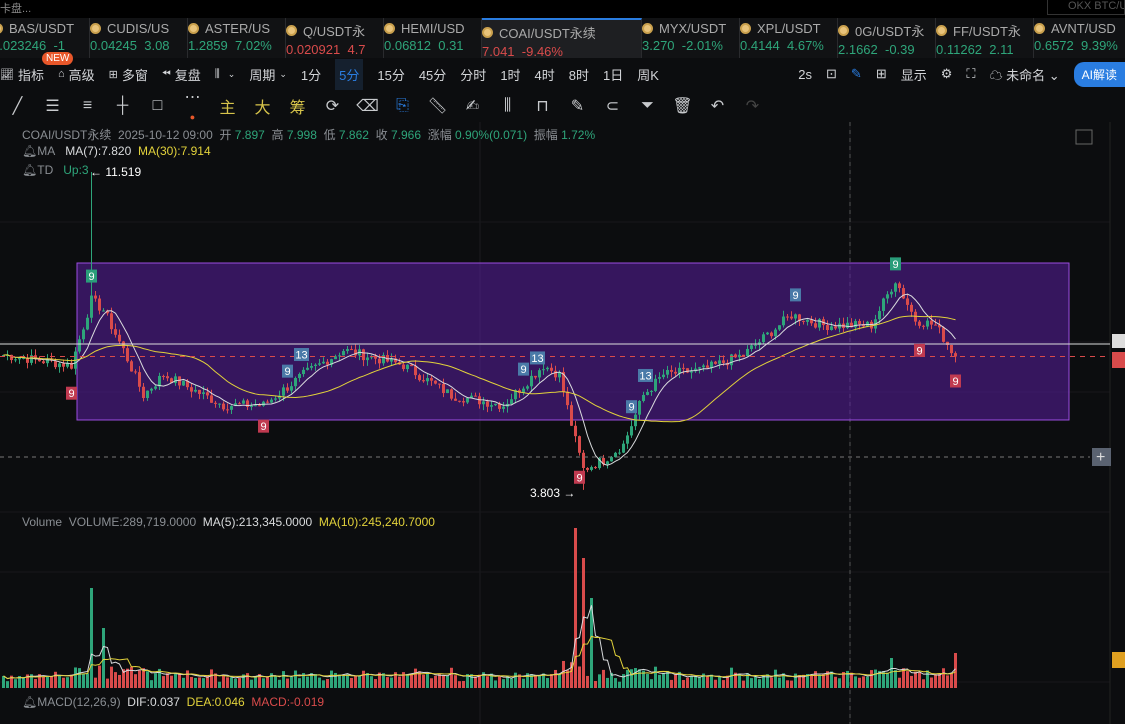 Image resolution: width=1125 pixels, height=724 pixels. What do you see at coordinates (262, 106) in the screenshot?
I see `large-order-button: 大` at bounding box center [262, 106].